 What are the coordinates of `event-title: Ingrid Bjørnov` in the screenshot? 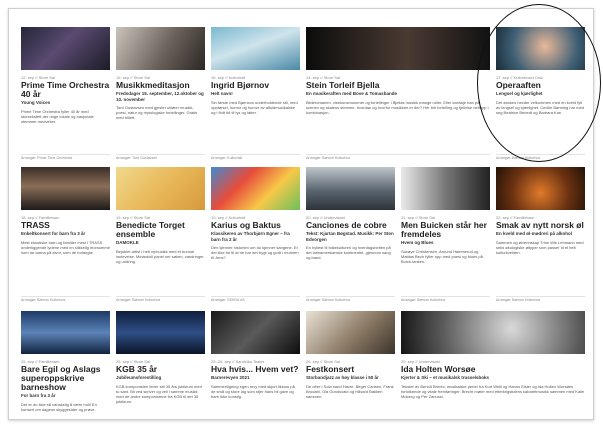 It's located at (255, 85).